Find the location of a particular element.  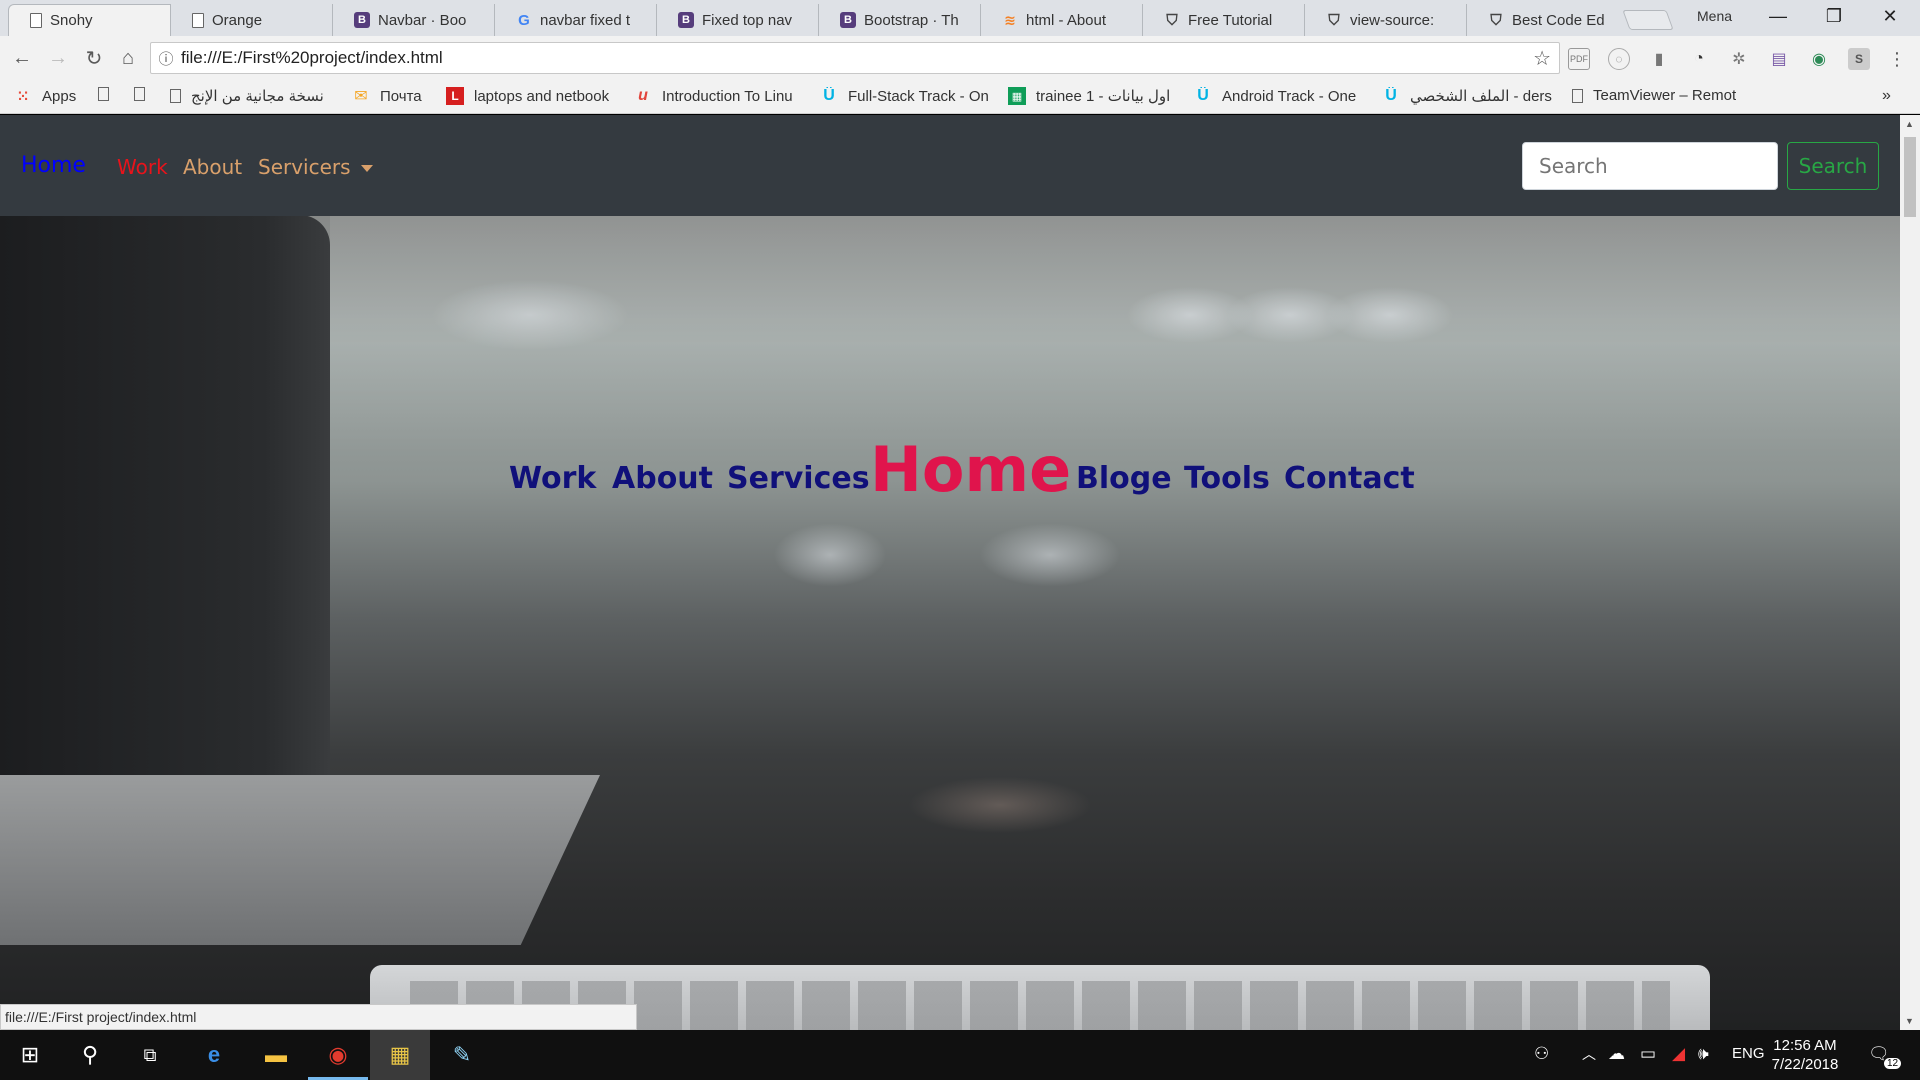

tab-title: Orange is located at coordinates (237, 20).